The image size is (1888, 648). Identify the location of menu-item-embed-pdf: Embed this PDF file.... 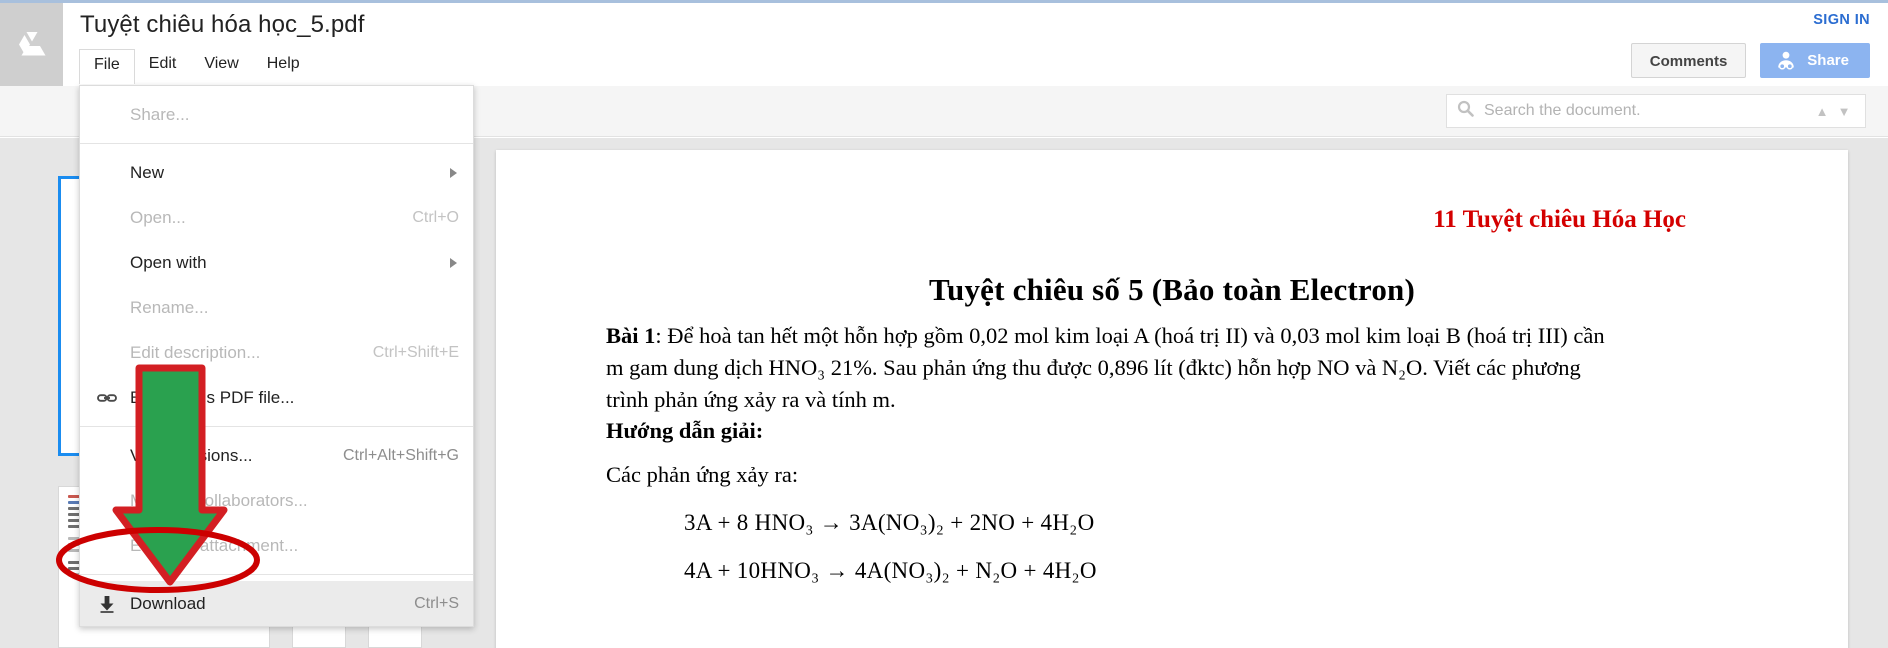
(276, 397).